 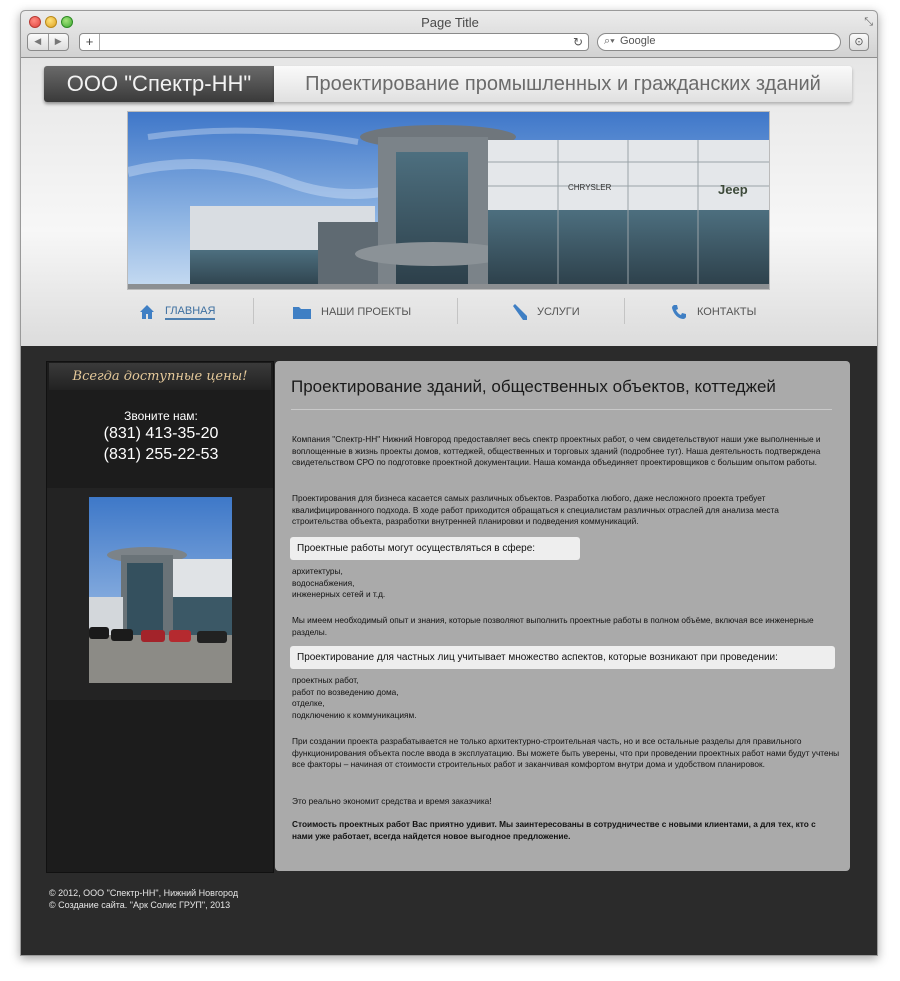 What do you see at coordinates (334, 42) in the screenshot?
I see `address-bar: + ↻` at bounding box center [334, 42].